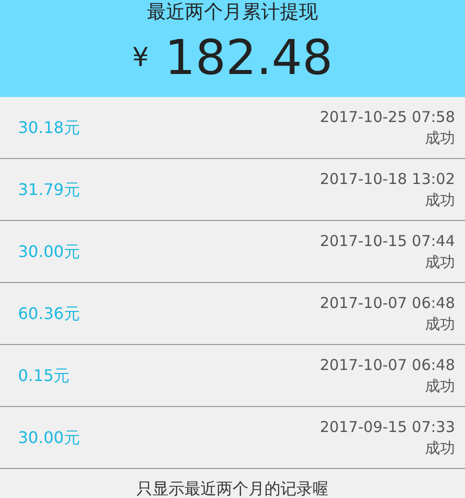 This screenshot has height=498, width=465. What do you see at coordinates (387, 179) in the screenshot?
I see `record-time: 2017-10-18 13:02` at bounding box center [387, 179].